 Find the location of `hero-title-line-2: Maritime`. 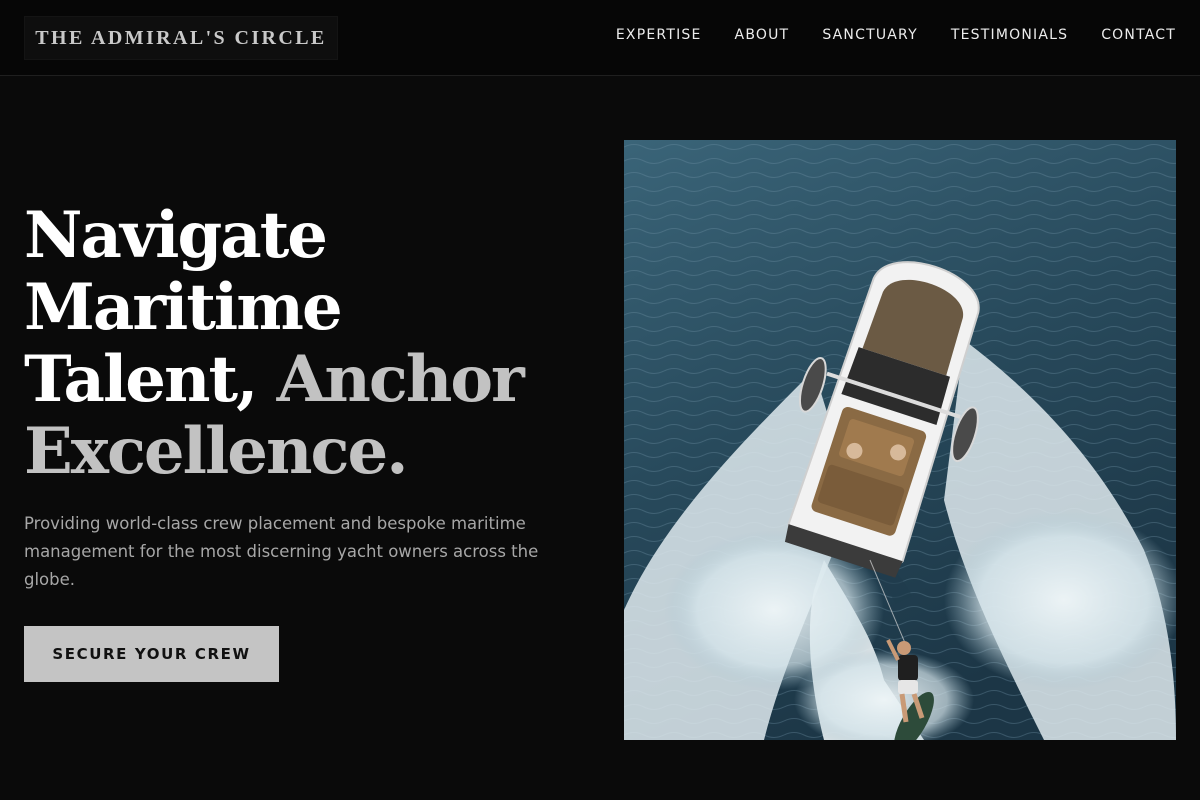

hero-title-line-2: Maritime is located at coordinates (183, 307).